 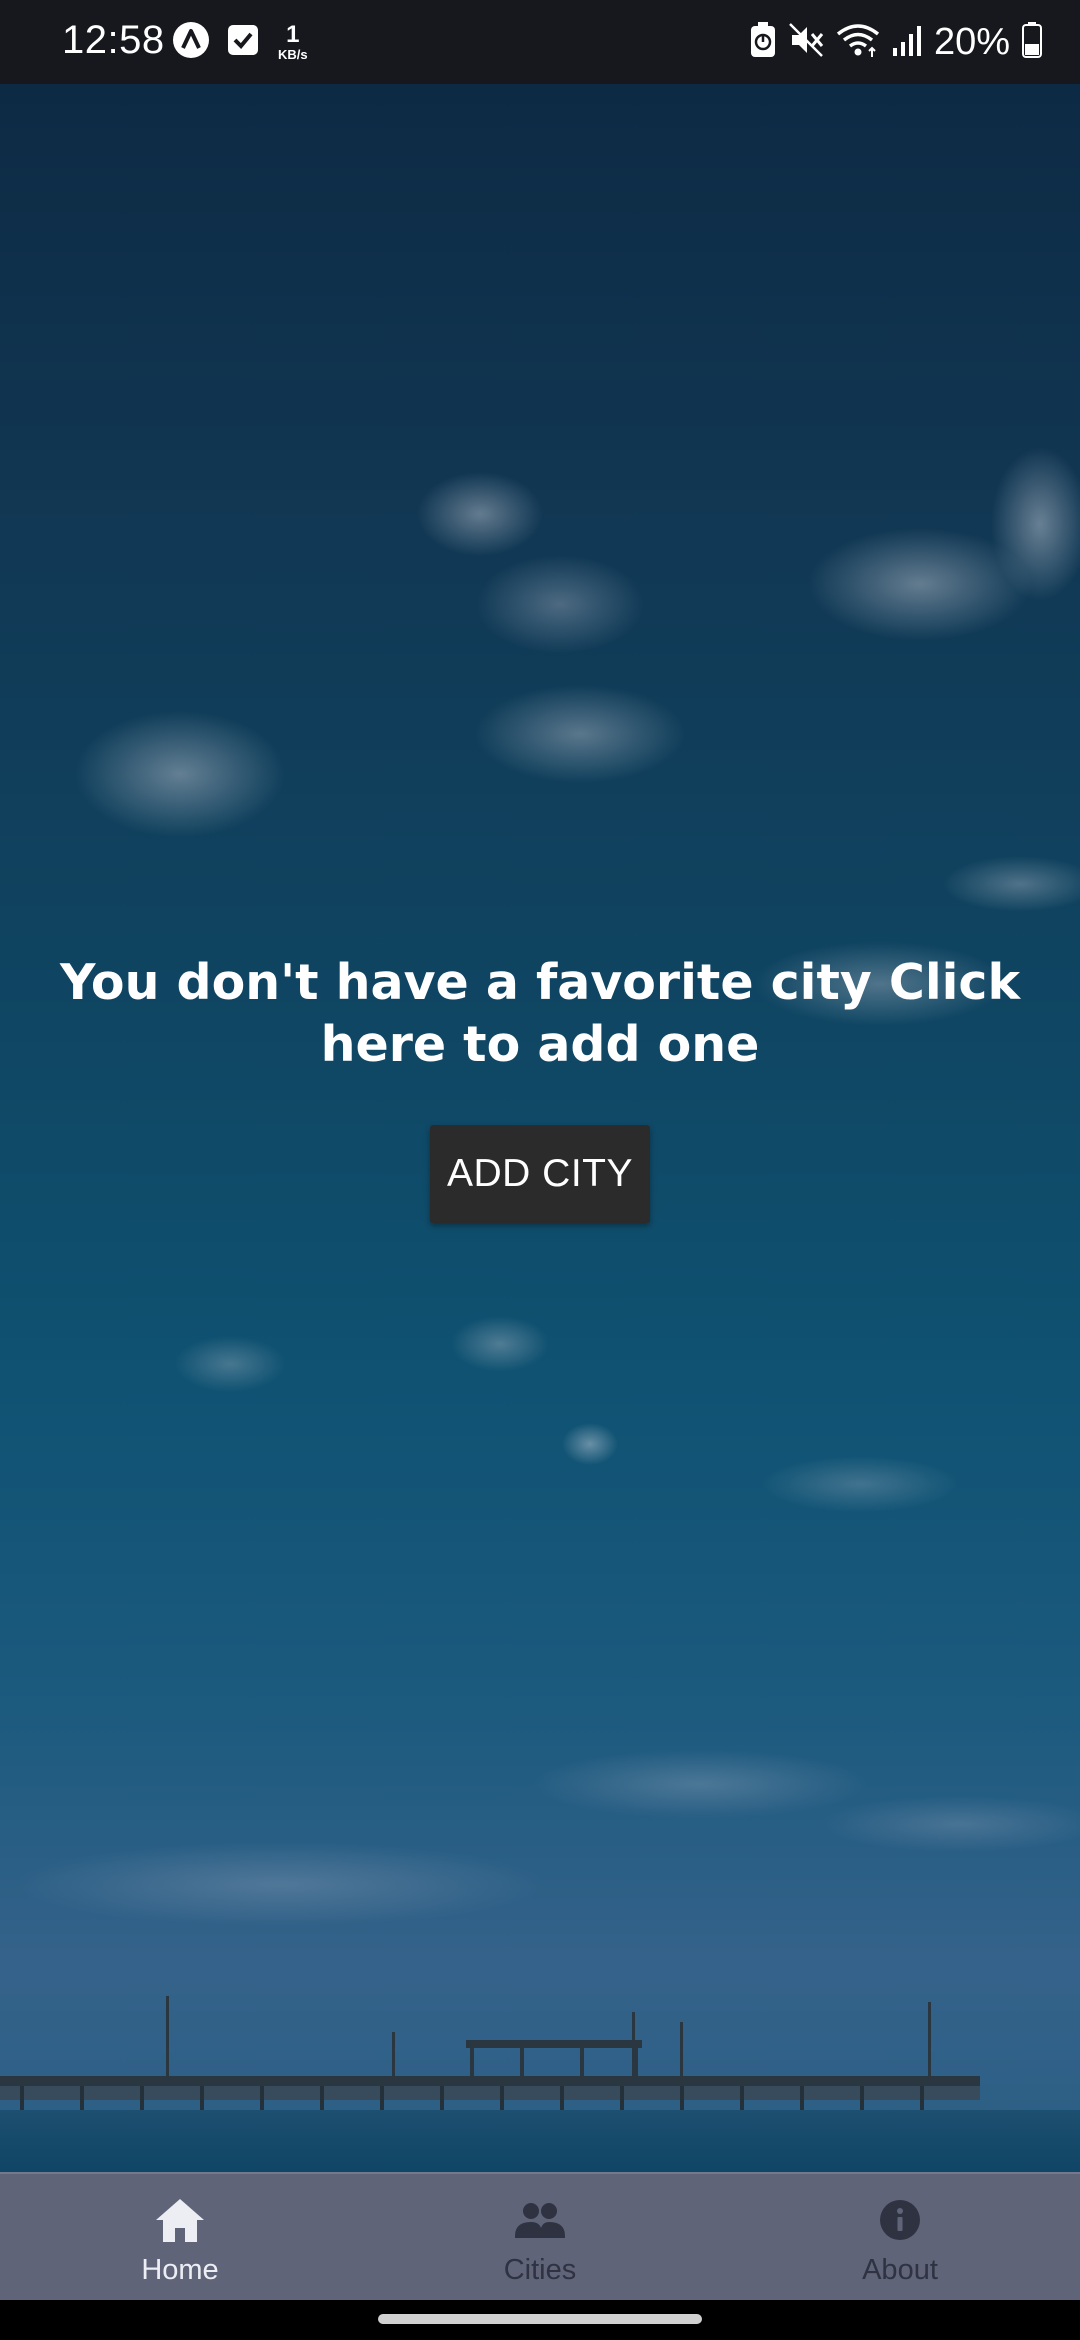 What do you see at coordinates (180, 2270) in the screenshot?
I see `tab-home-label: Home` at bounding box center [180, 2270].